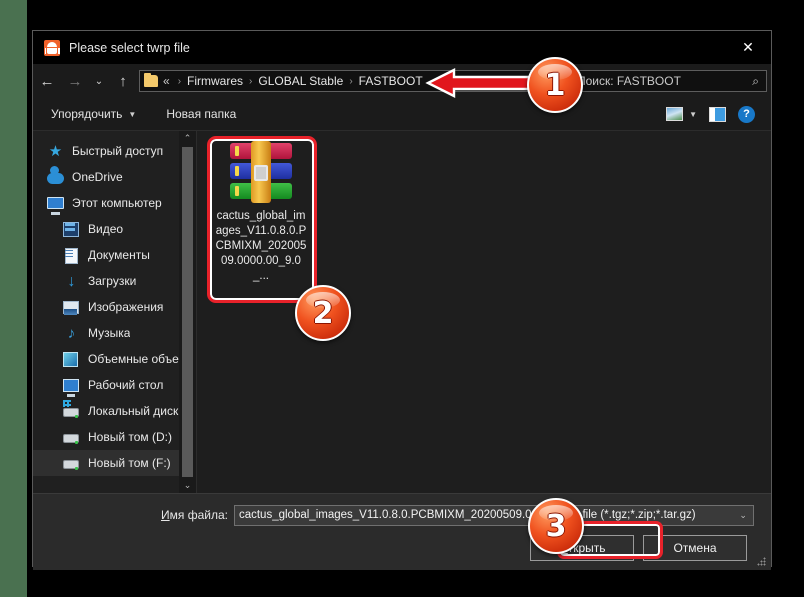  What do you see at coordinates (126, 385) in the screenshot?
I see `sidebar-item-label: Рабочий стол` at bounding box center [126, 385].